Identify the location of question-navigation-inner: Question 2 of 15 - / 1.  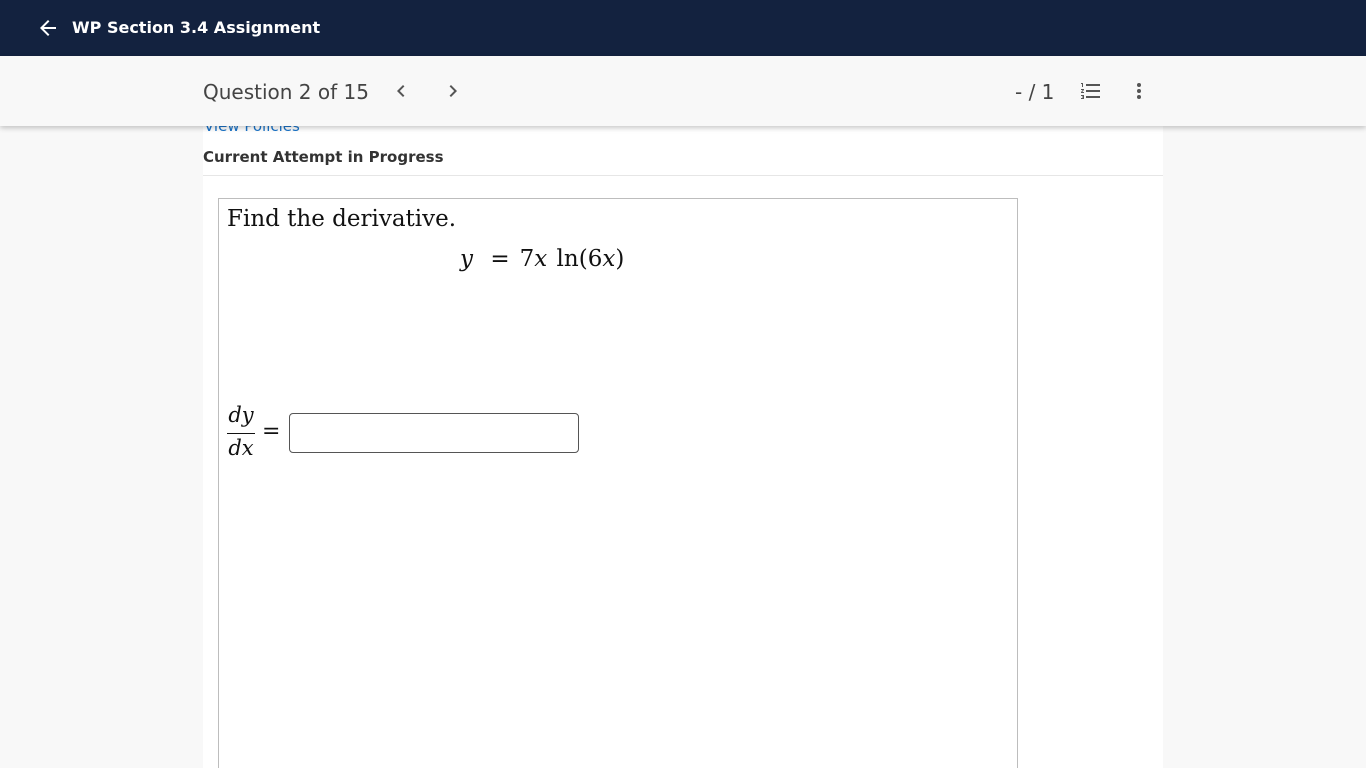
(683, 91).